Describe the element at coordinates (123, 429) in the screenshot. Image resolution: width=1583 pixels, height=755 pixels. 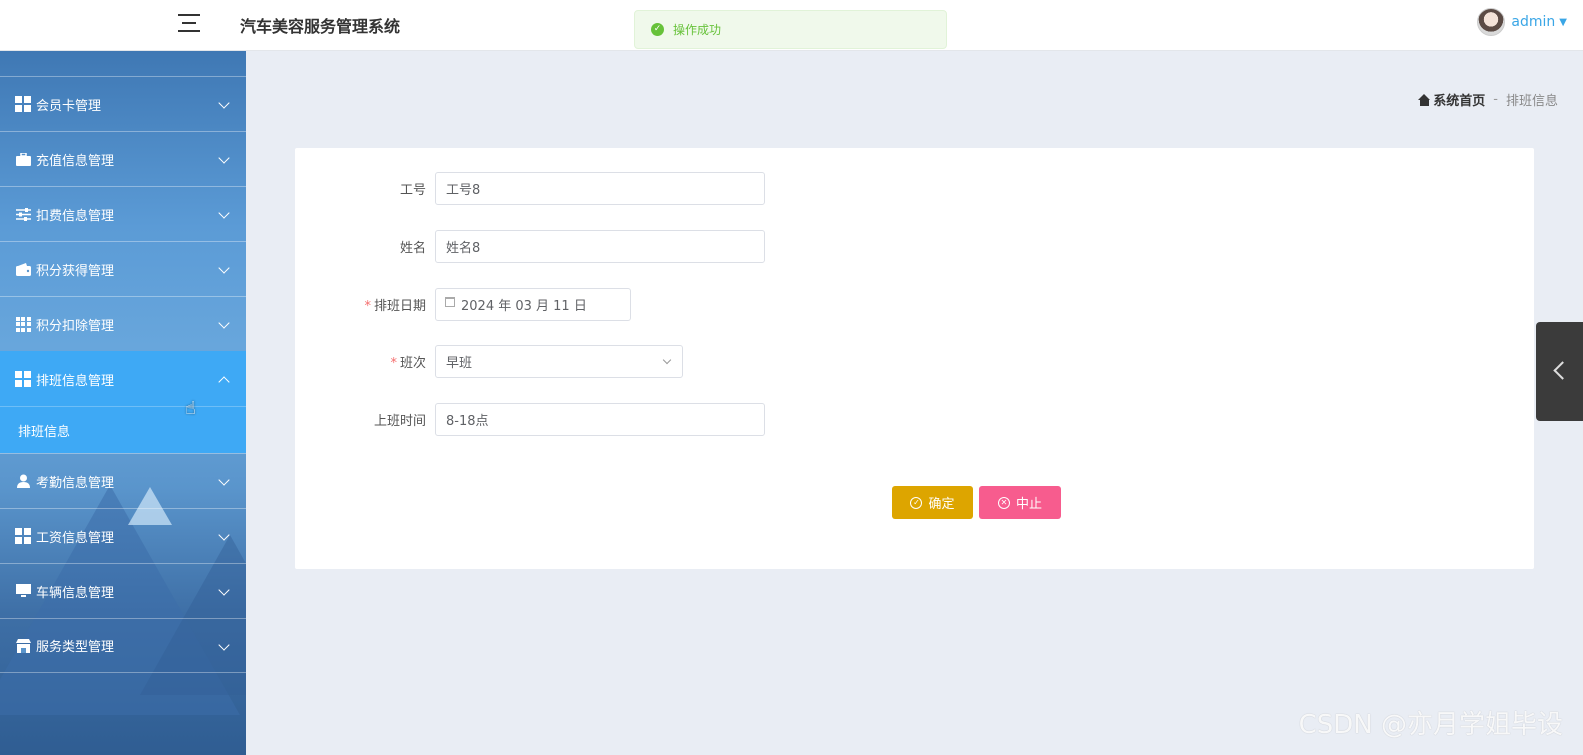
I see `sidebar-subitem-schedule-info: 排班信息` at that location.